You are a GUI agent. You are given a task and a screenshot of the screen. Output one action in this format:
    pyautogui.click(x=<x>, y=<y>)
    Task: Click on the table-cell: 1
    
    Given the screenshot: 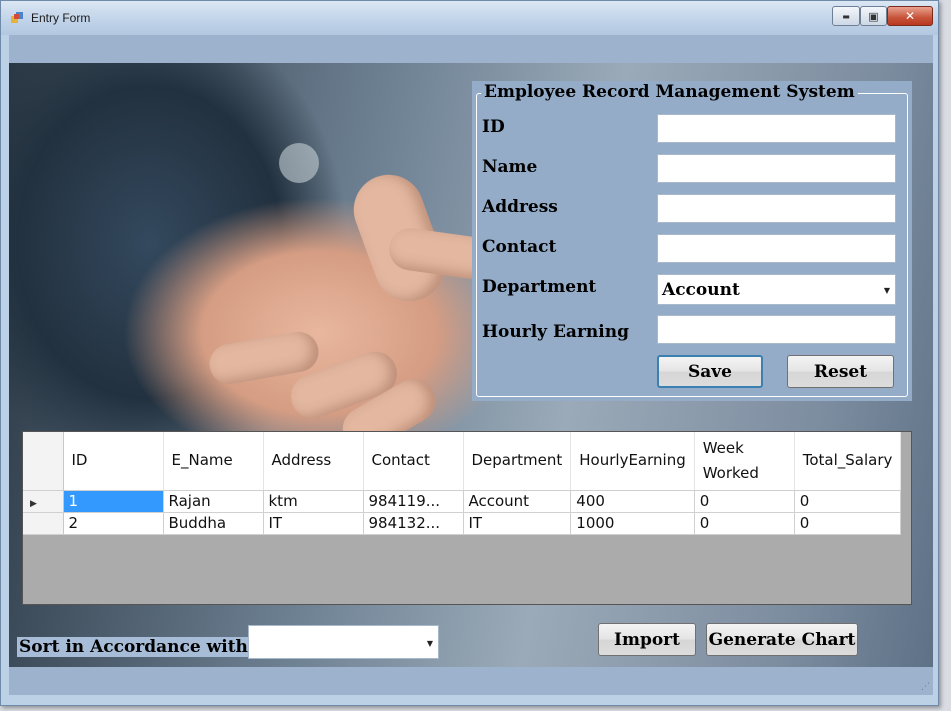 What is the action you would take?
    pyautogui.click(x=113, y=501)
    